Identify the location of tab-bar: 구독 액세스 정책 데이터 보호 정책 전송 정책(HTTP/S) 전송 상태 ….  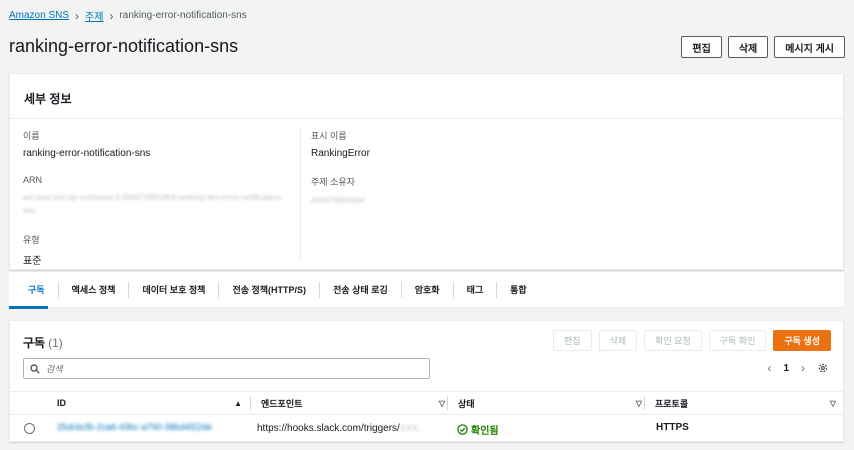
(426, 290).